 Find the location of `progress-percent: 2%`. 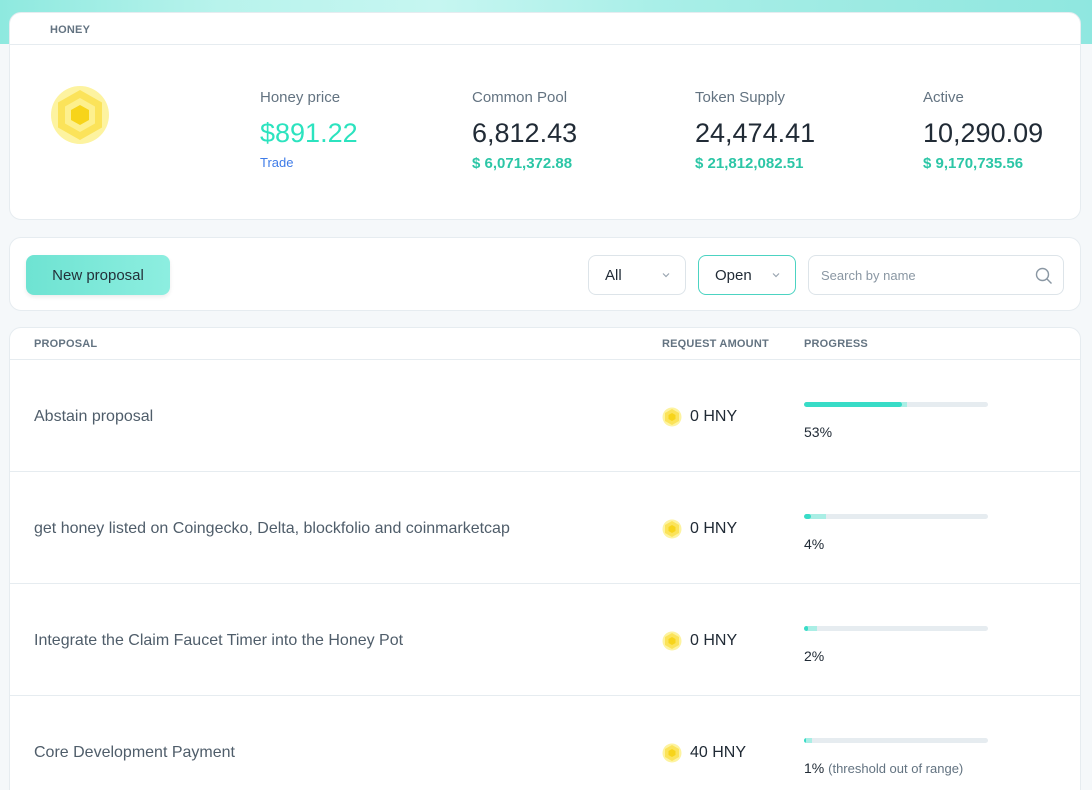

progress-percent: 2% is located at coordinates (814, 656).